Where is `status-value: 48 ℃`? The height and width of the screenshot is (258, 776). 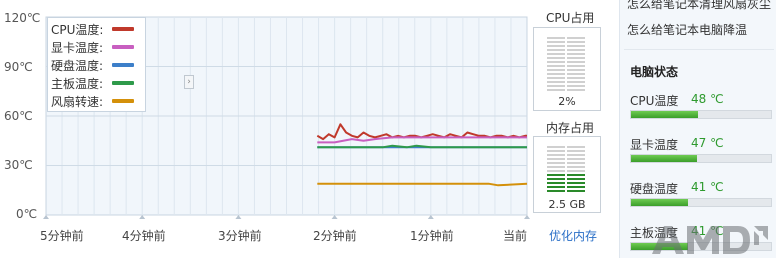
status-value: 48 ℃ is located at coordinates (707, 99).